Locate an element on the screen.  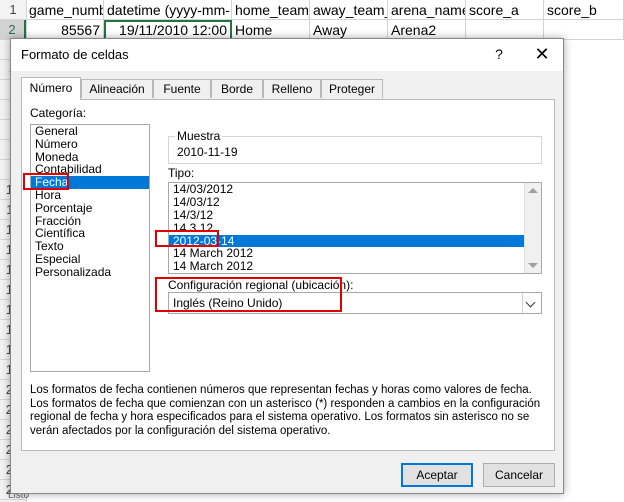
muestra-group: Muestra 2010-11-19 is located at coordinates (355, 146).